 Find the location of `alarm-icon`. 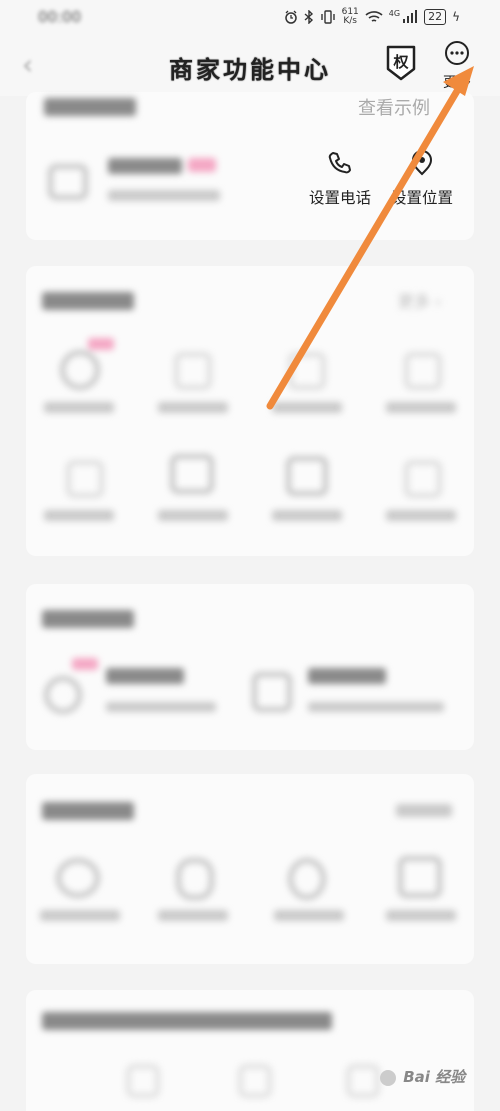

alarm-icon is located at coordinates (290, 17).